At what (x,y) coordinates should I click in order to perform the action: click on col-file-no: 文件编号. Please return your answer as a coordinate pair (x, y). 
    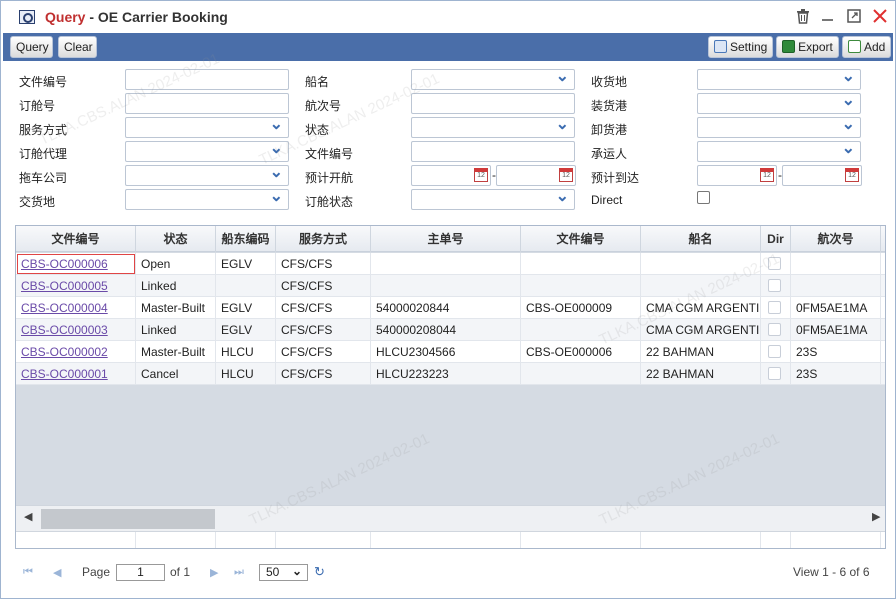
    Looking at the image, I should click on (581, 239).